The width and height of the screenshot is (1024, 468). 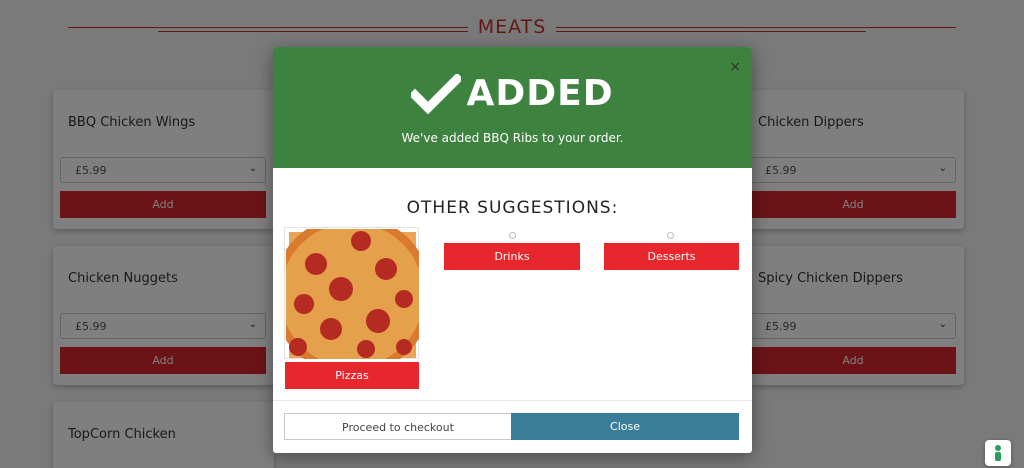 I want to click on suggestion-desserts: Desserts, so click(x=671, y=257).